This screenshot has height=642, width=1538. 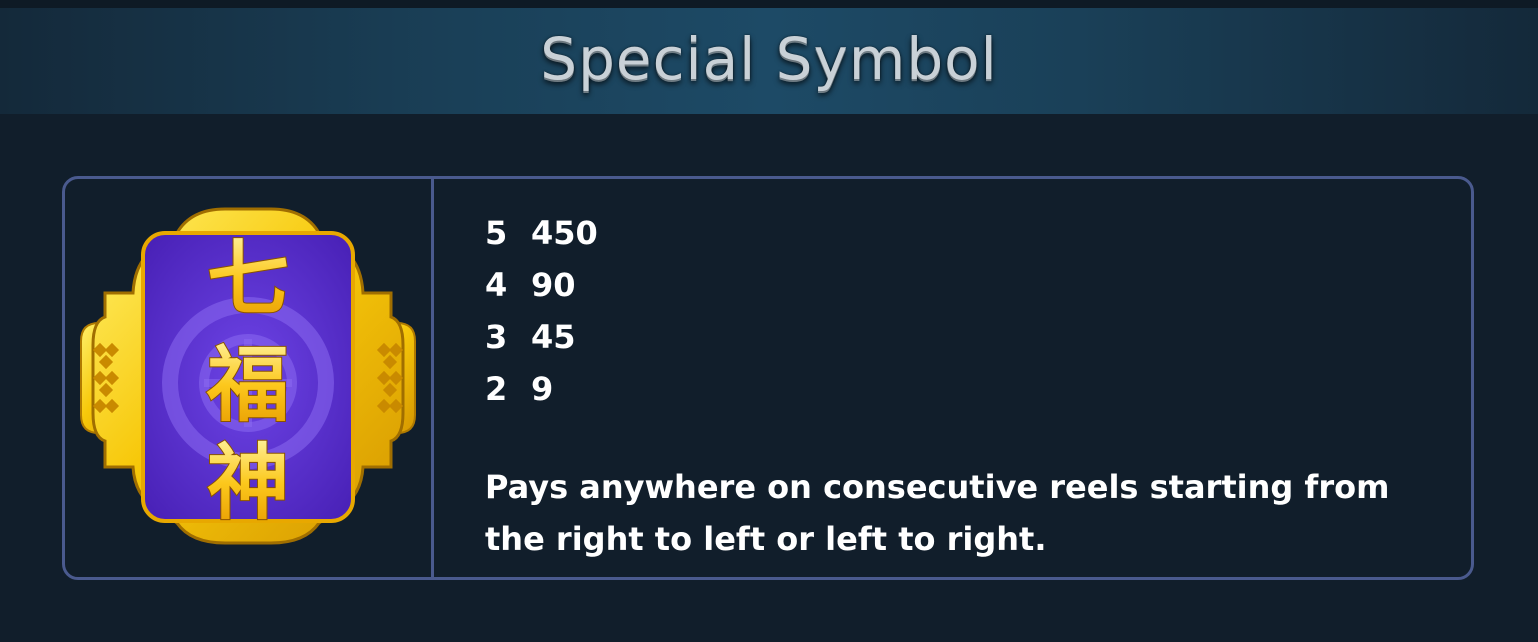 What do you see at coordinates (248, 483) in the screenshot?
I see `glyph-god: 神` at bounding box center [248, 483].